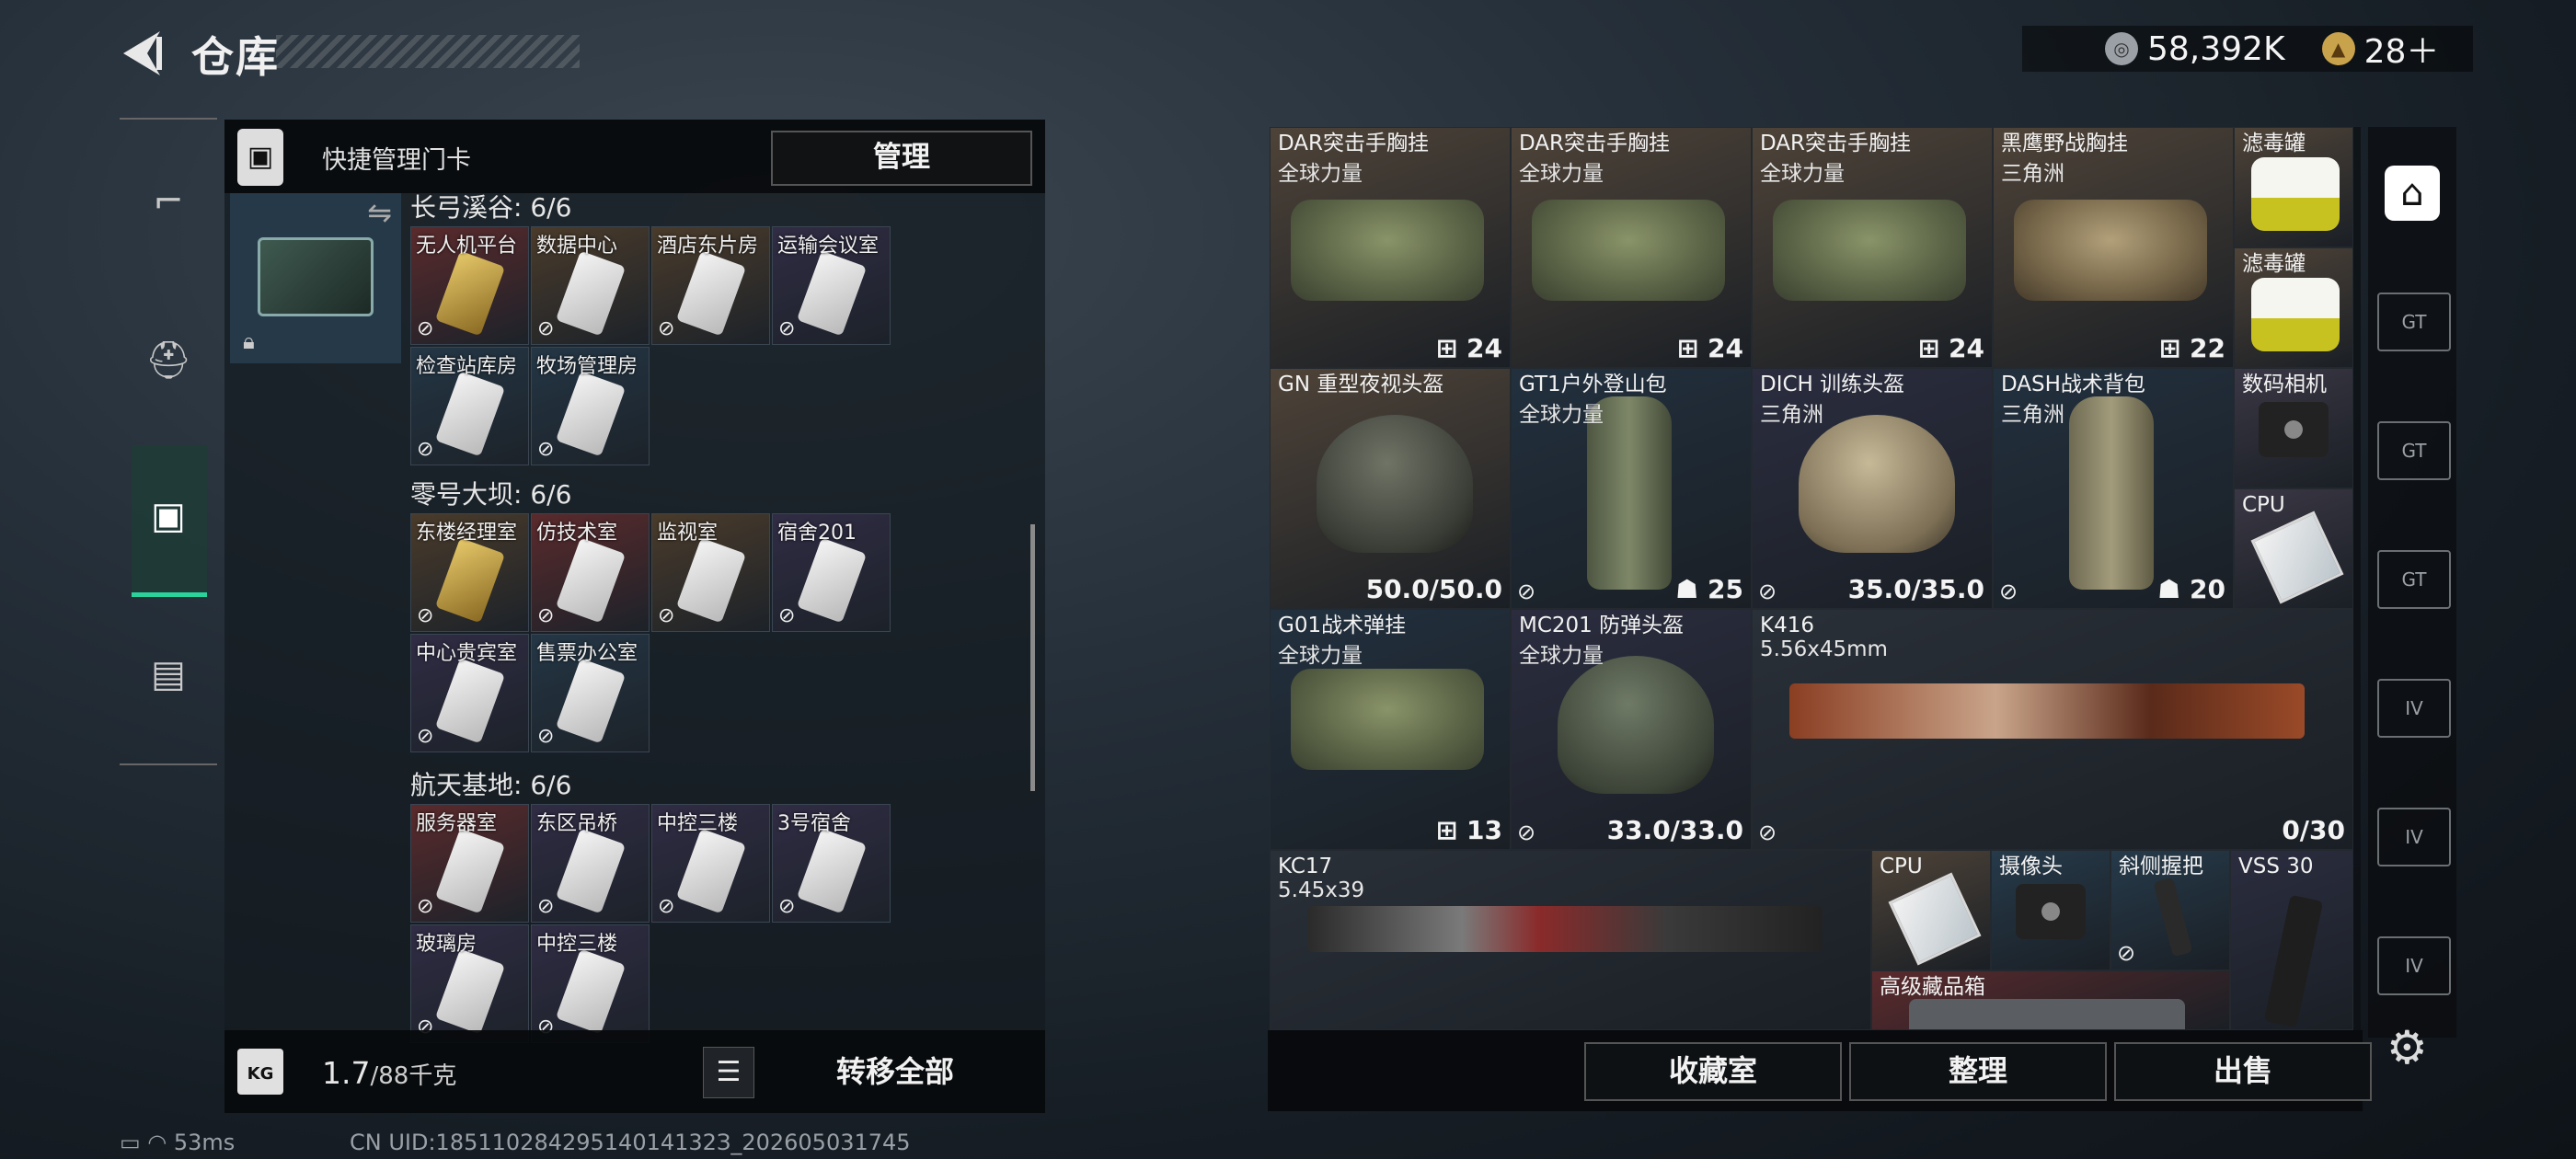 Image resolution: width=2576 pixels, height=1159 pixels. I want to click on keycard-slot: 中心贵宾室 ⊘, so click(469, 693).